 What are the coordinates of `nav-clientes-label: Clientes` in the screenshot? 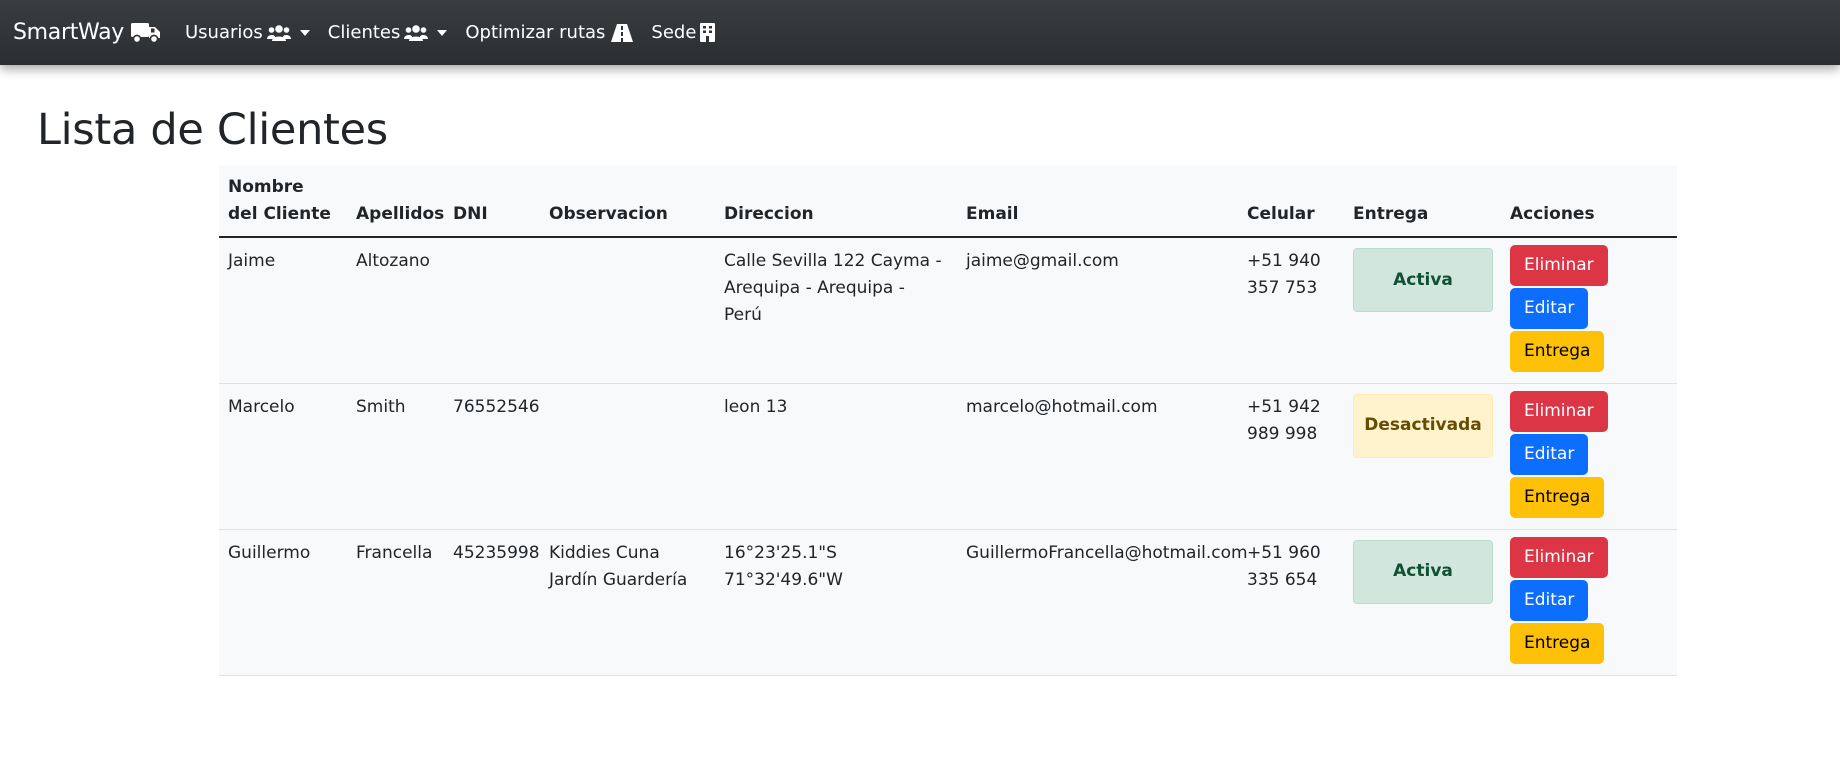 It's located at (364, 32).